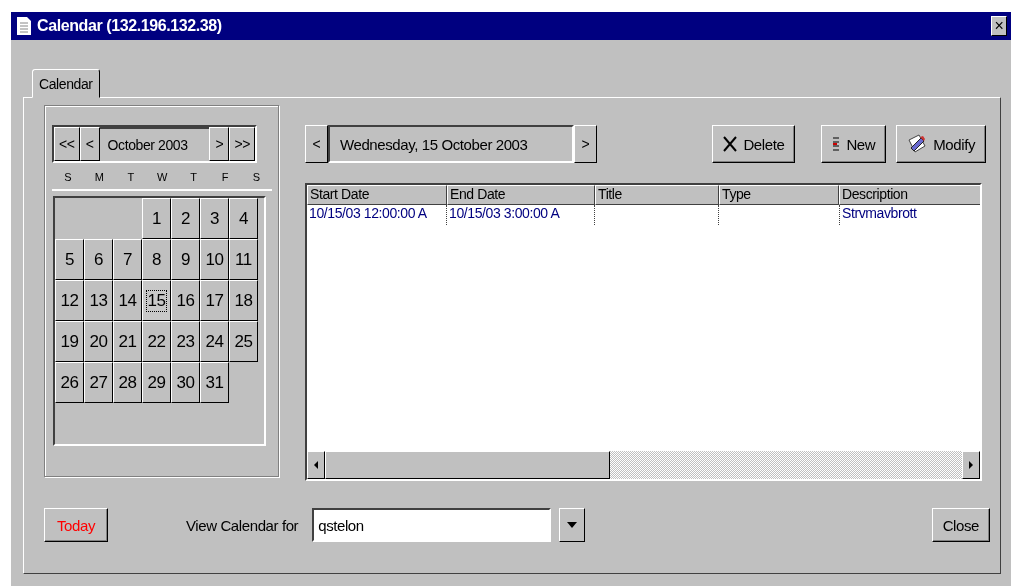  I want to click on delete-button: Delete, so click(754, 144).